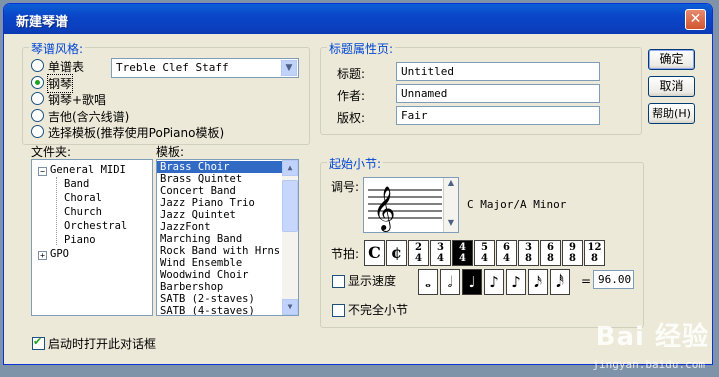 The width and height of the screenshot is (719, 377). What do you see at coordinates (338, 281) in the screenshot?
I see `show-tempo-checkbox` at bounding box center [338, 281].